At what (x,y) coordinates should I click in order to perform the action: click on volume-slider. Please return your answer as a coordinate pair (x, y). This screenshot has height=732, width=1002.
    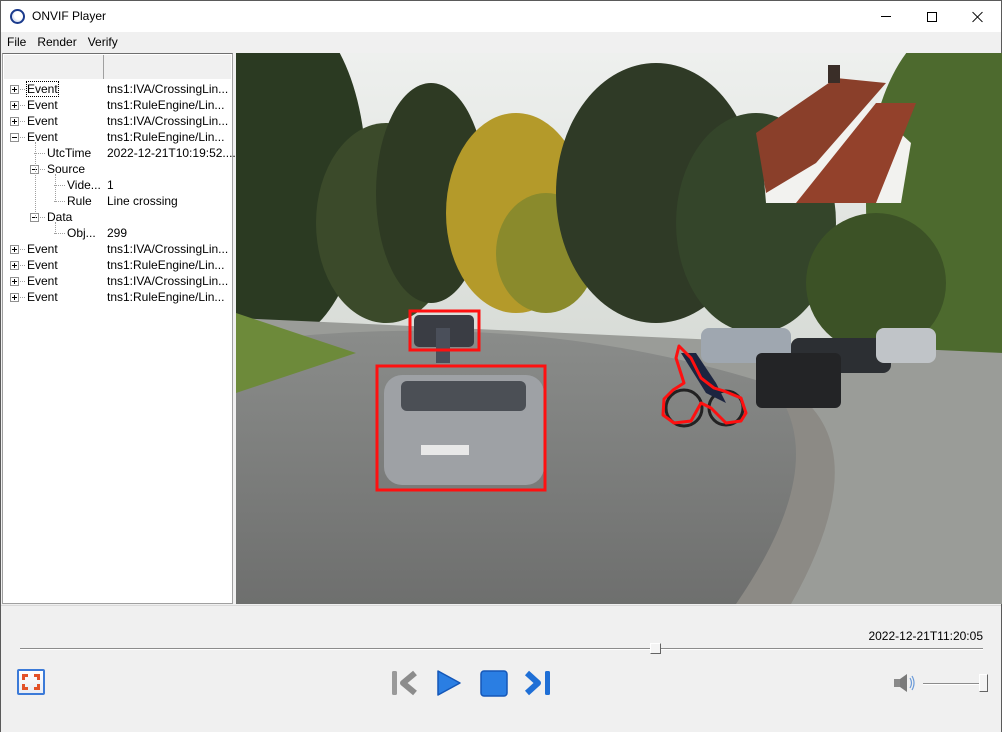
    Looking at the image, I should click on (953, 684).